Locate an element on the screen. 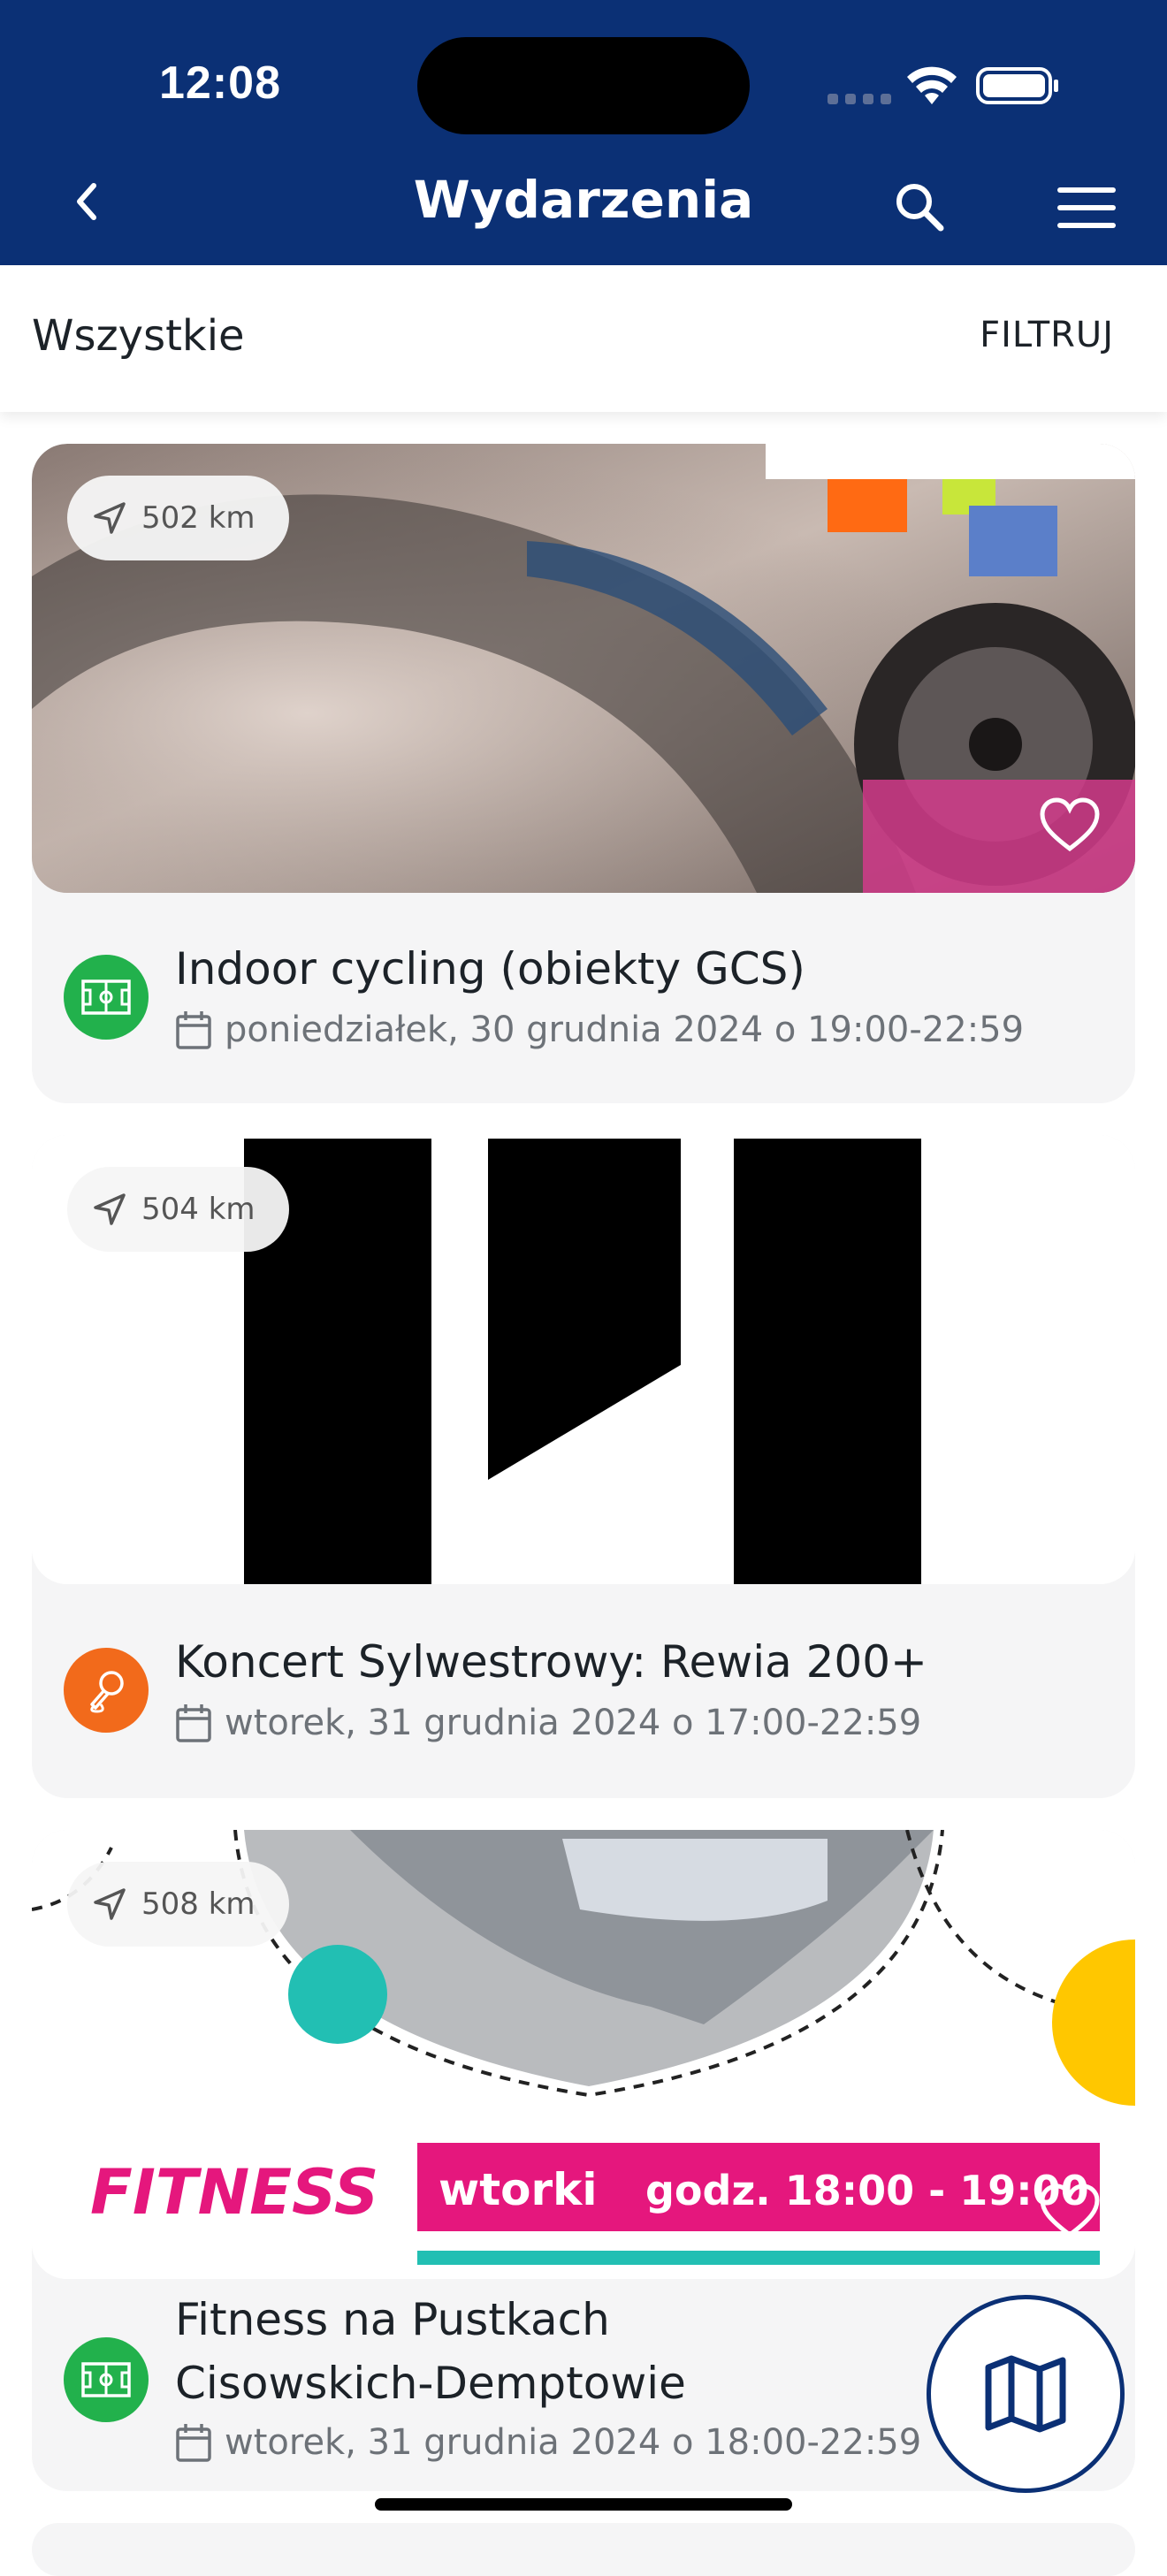 Image resolution: width=1167 pixels, height=2576 pixels. event-title: Fitness na Pustkach Cisowskich-Demptowie is located at coordinates (555, 2351).